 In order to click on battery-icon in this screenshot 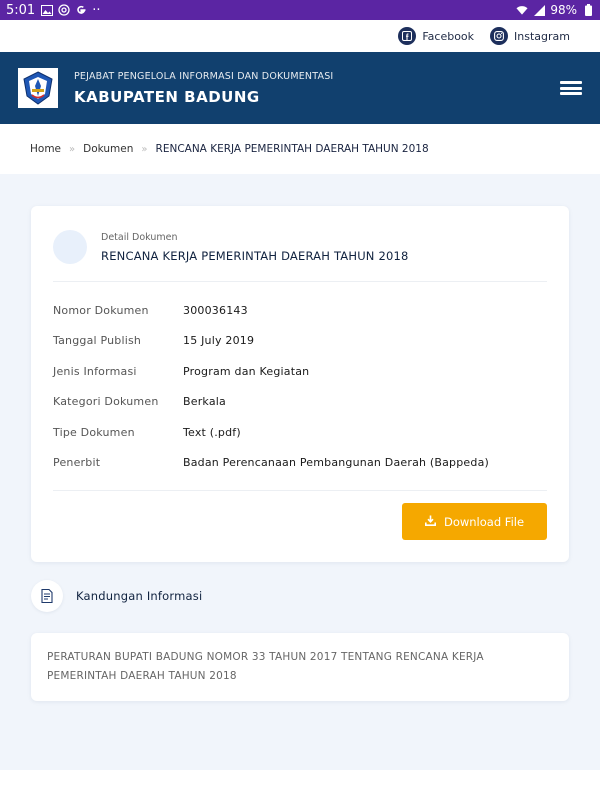, I will do `click(588, 10)`.